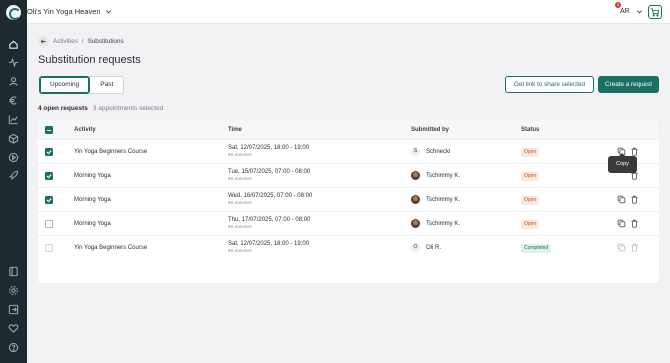 Image resolution: width=670 pixels, height=363 pixels. What do you see at coordinates (433, 248) in the screenshot?
I see `submitter-name: Oli R.` at bounding box center [433, 248].